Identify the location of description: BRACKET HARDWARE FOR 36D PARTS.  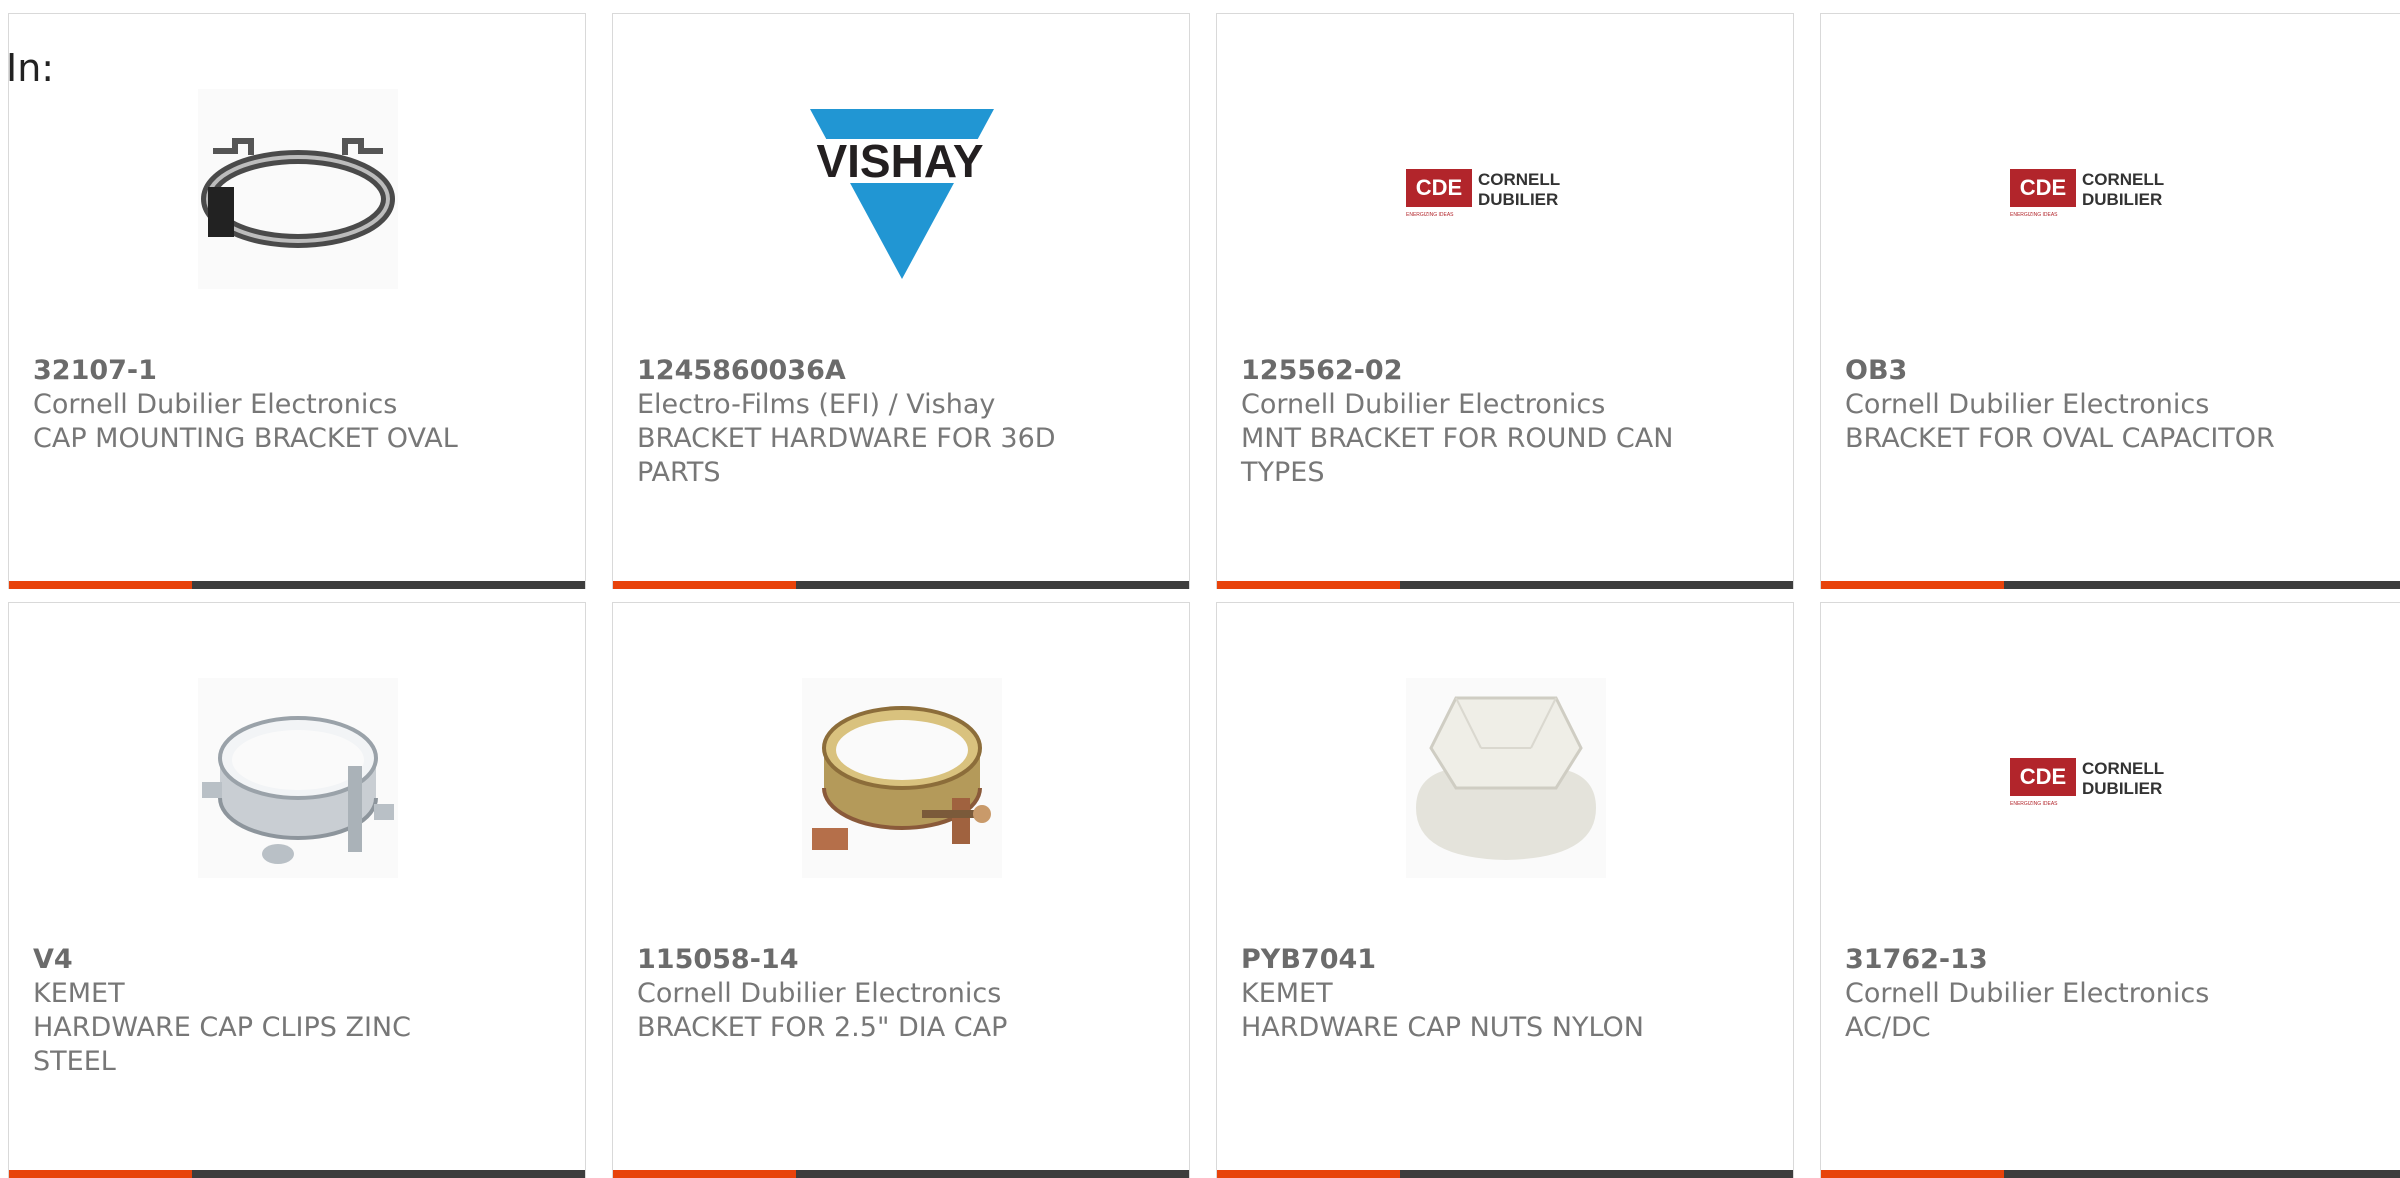
(846, 455).